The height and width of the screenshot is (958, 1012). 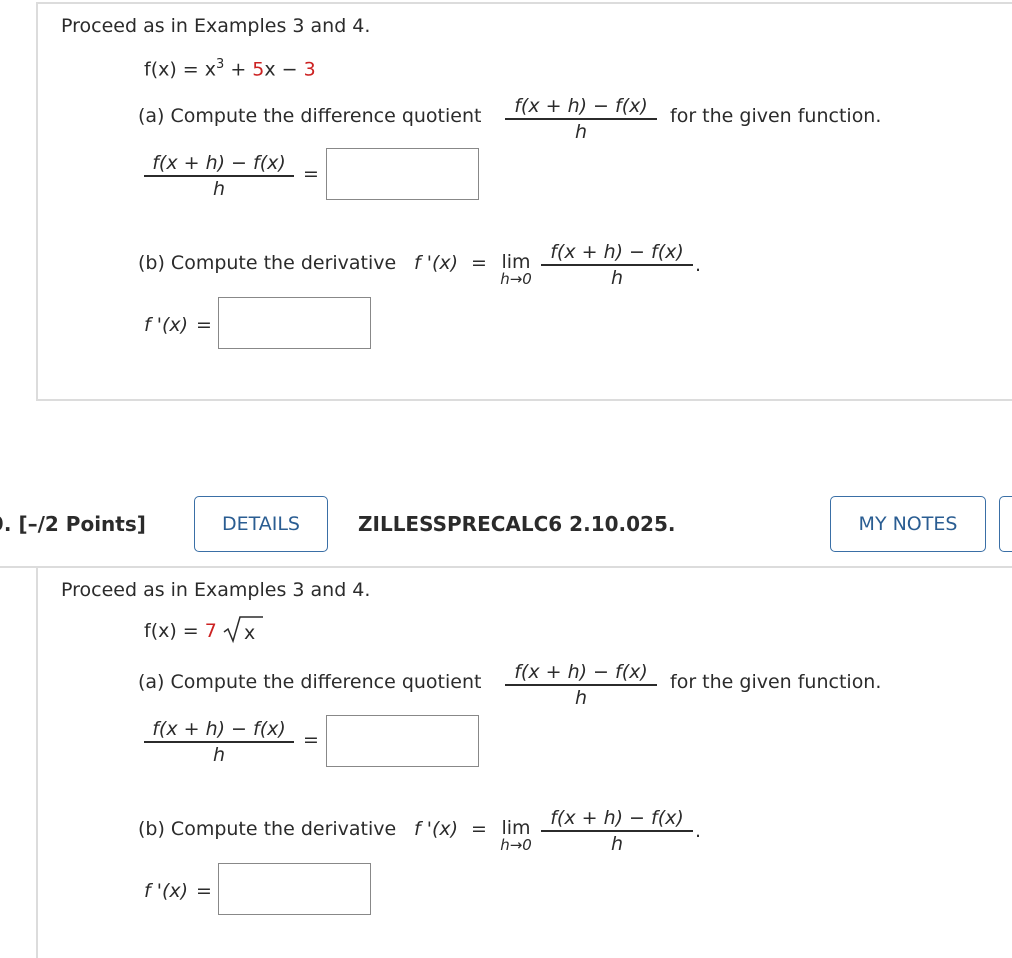 What do you see at coordinates (243, 630) in the screenshot?
I see `square-root-symbol` at bounding box center [243, 630].